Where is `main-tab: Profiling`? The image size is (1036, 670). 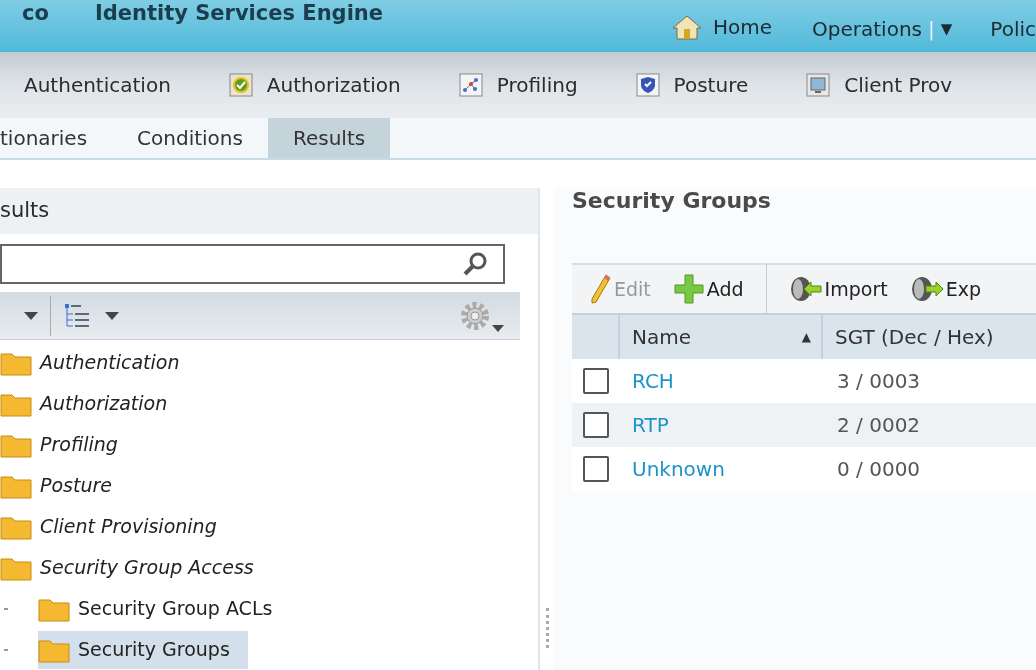
main-tab: Profiling is located at coordinates (518, 85).